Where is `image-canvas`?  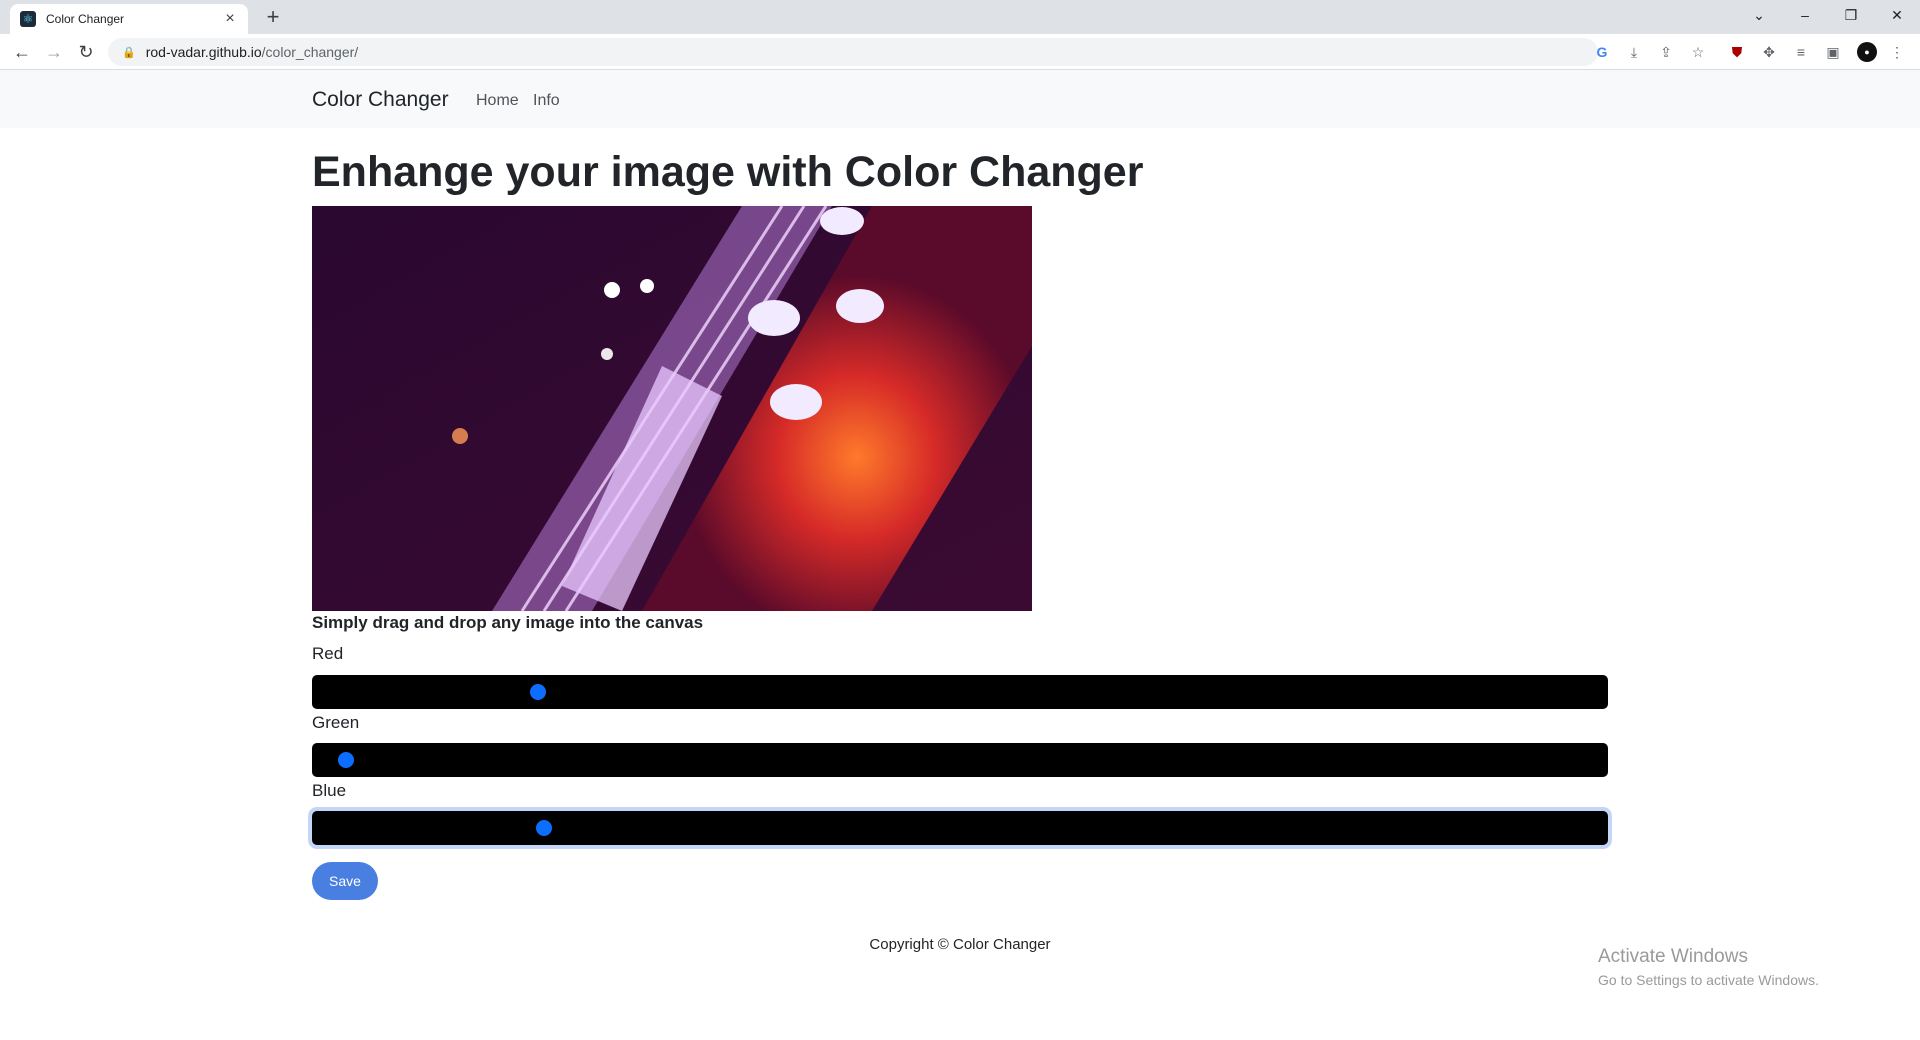
image-canvas is located at coordinates (672, 408).